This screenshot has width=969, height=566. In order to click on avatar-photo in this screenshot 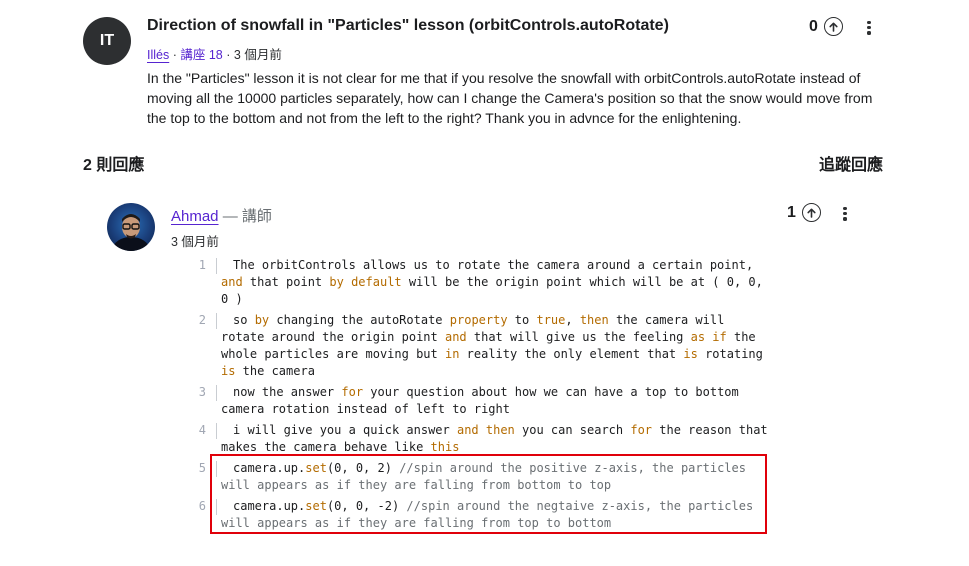, I will do `click(131, 232)`.